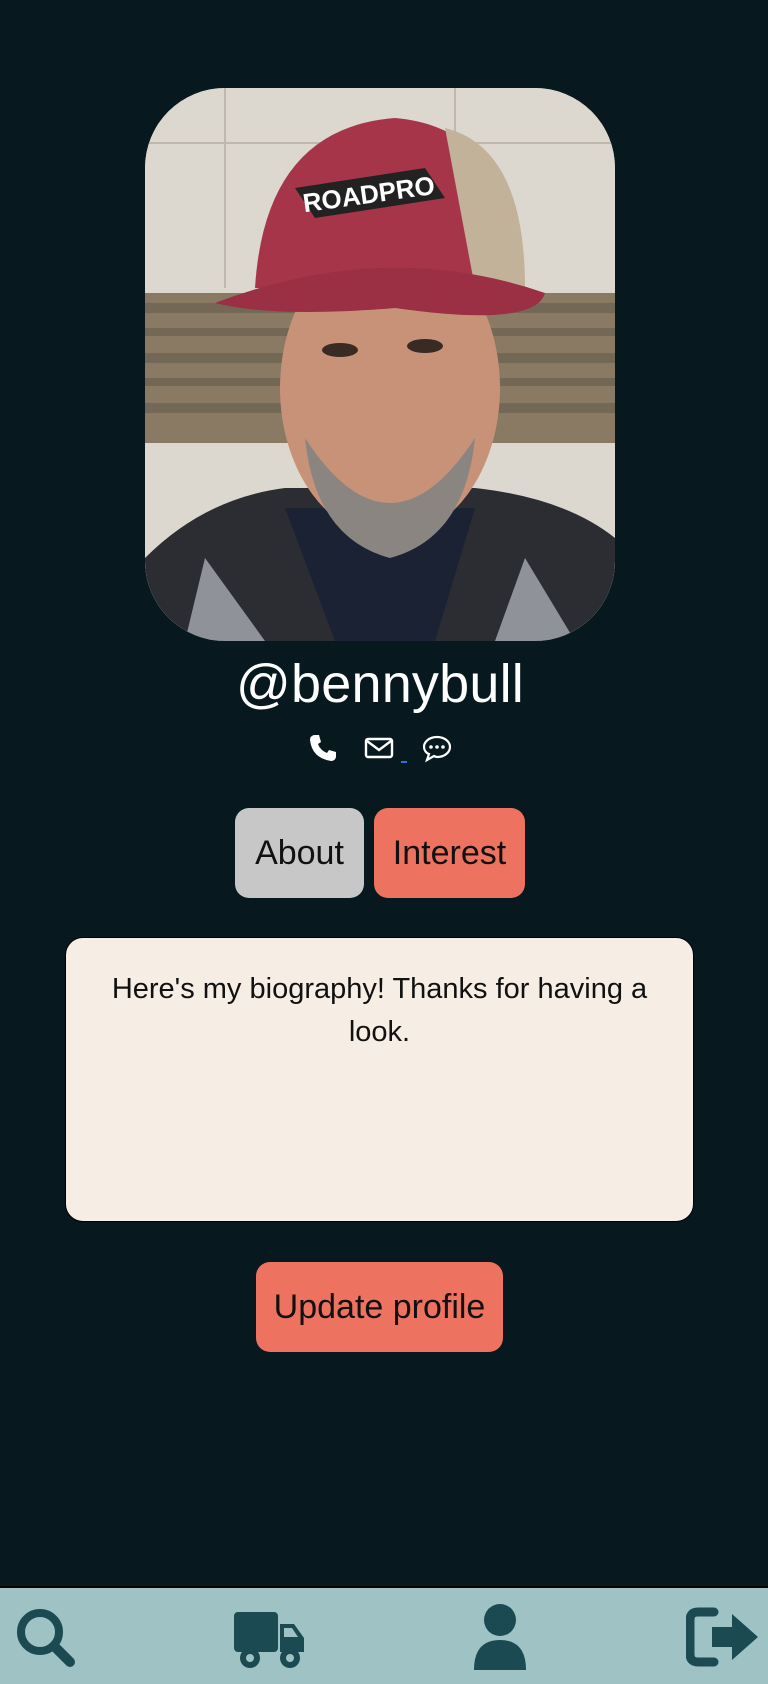  What do you see at coordinates (404, 762) in the screenshot?
I see `link-underline` at bounding box center [404, 762].